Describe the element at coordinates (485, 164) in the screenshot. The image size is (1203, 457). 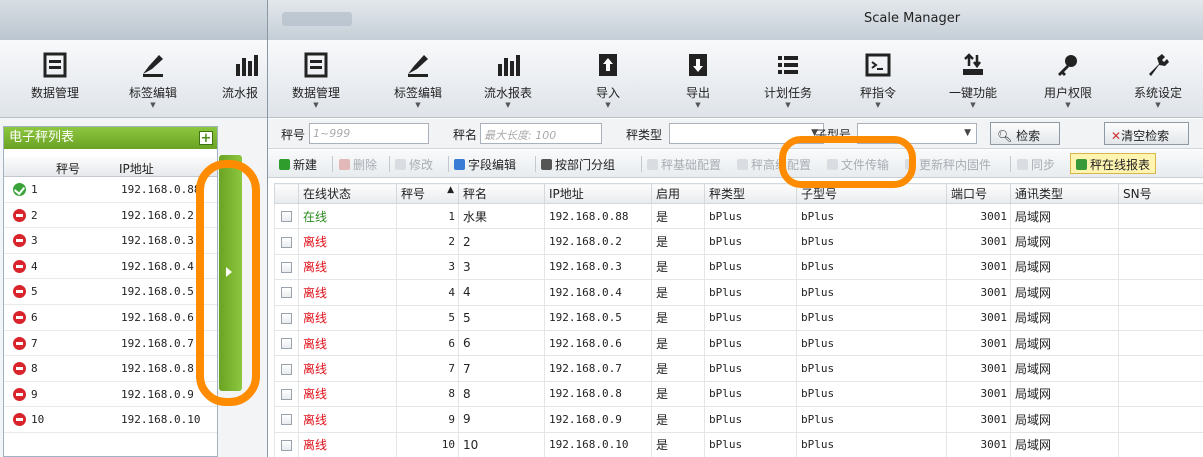
I see `field-edit-button: 字段编辑` at that location.